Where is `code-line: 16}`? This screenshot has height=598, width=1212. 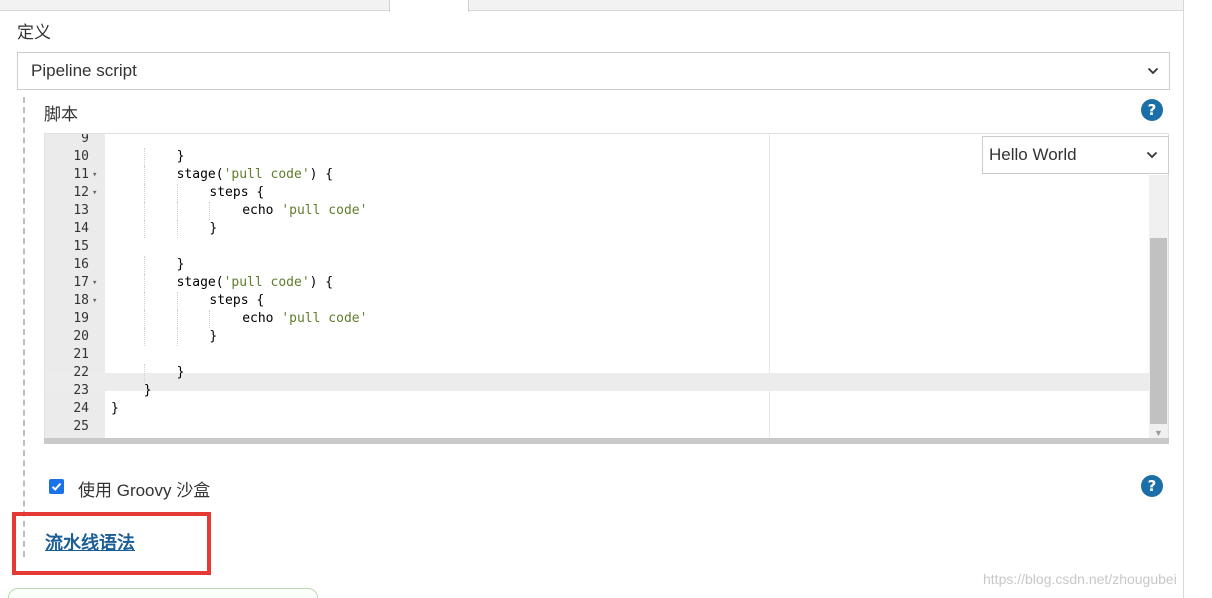 code-line: 16} is located at coordinates (597, 265).